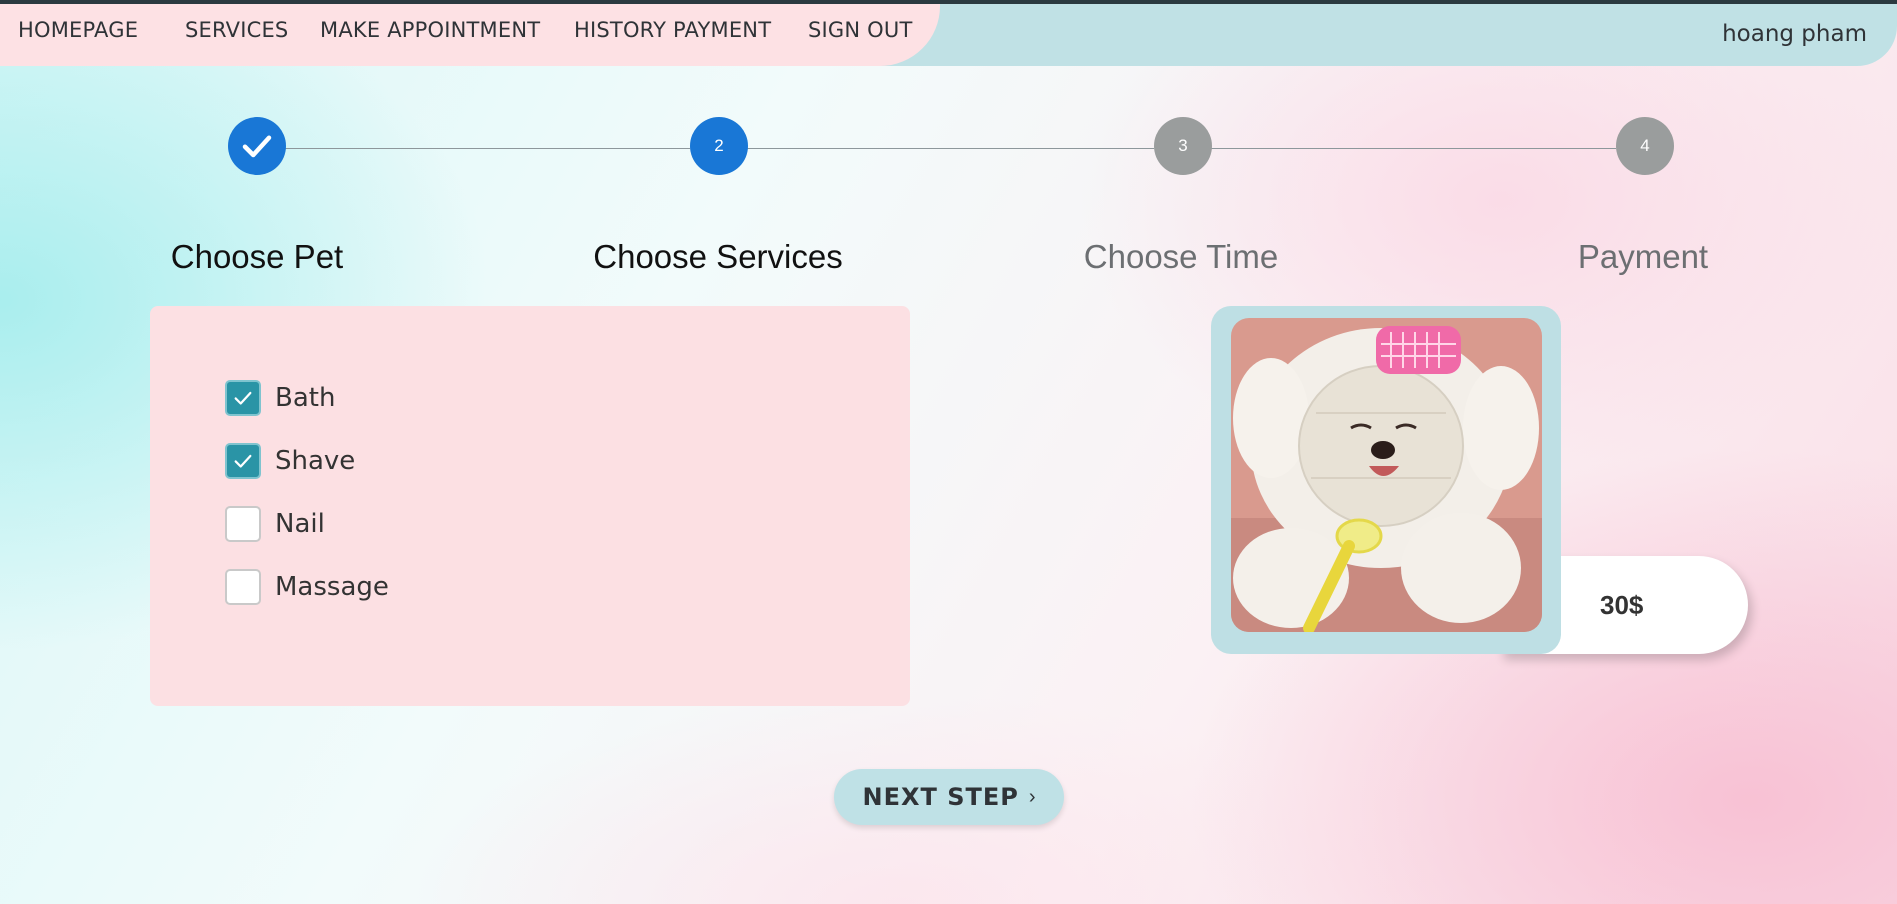 The height and width of the screenshot is (904, 1897). I want to click on bath-label: Bath, so click(305, 398).